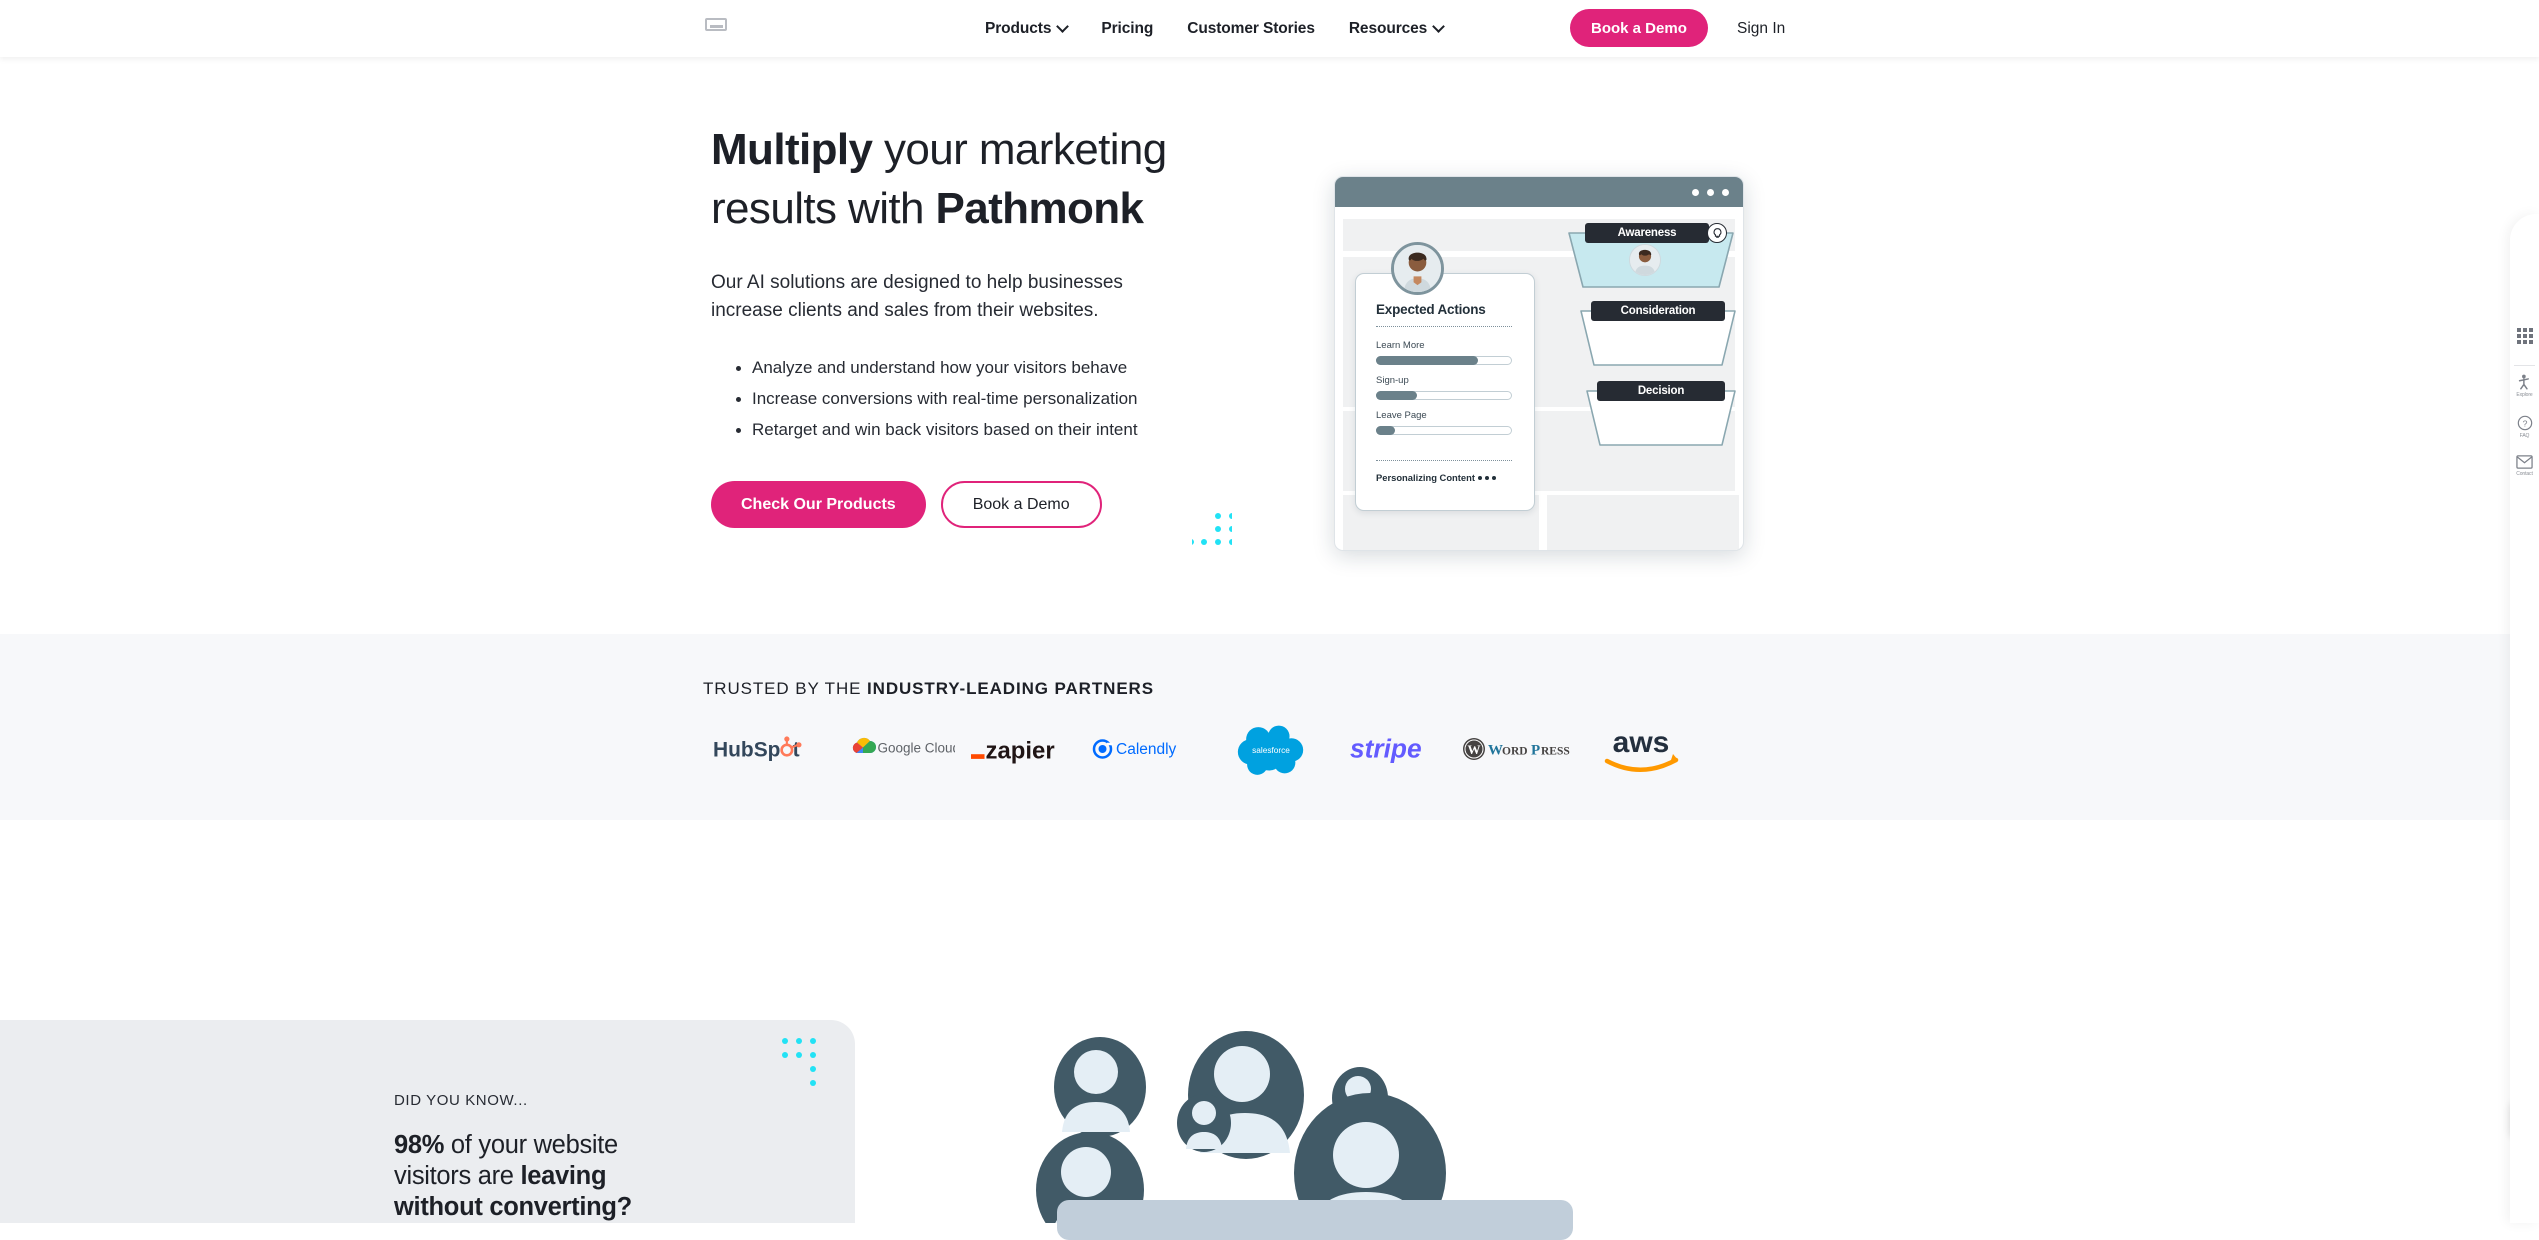 Image resolution: width=2539 pixels, height=1240 pixels. I want to click on hero-cta-group: Check Our Products Book a Demo, so click(991, 504).